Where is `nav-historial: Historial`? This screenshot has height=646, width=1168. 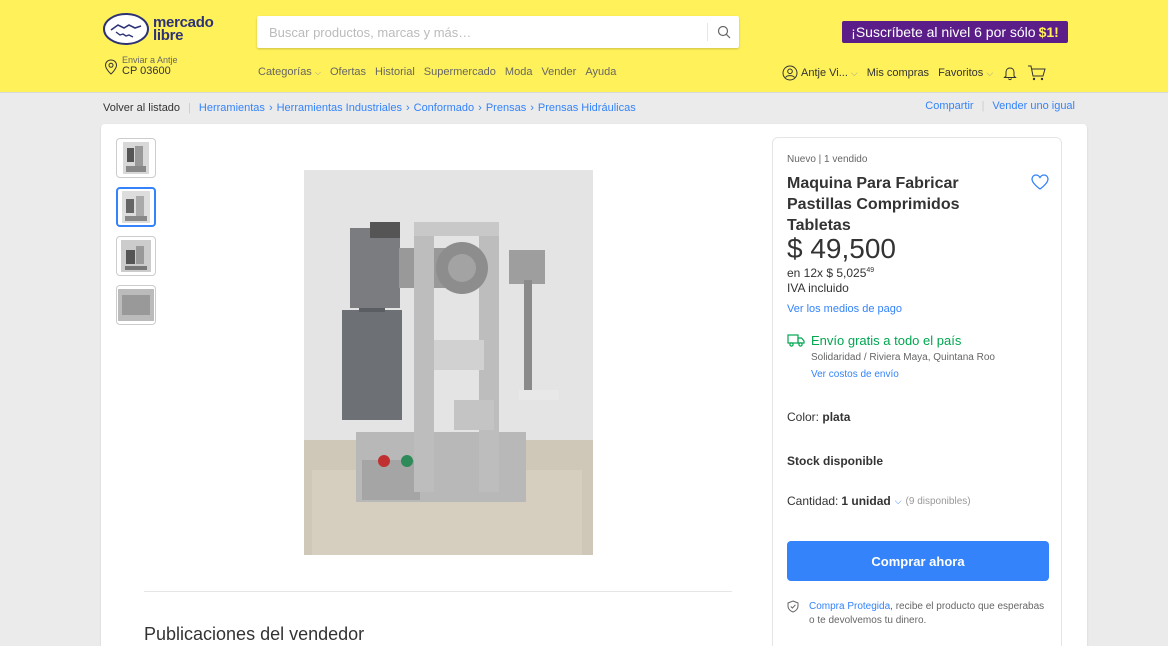 nav-historial: Historial is located at coordinates (395, 72).